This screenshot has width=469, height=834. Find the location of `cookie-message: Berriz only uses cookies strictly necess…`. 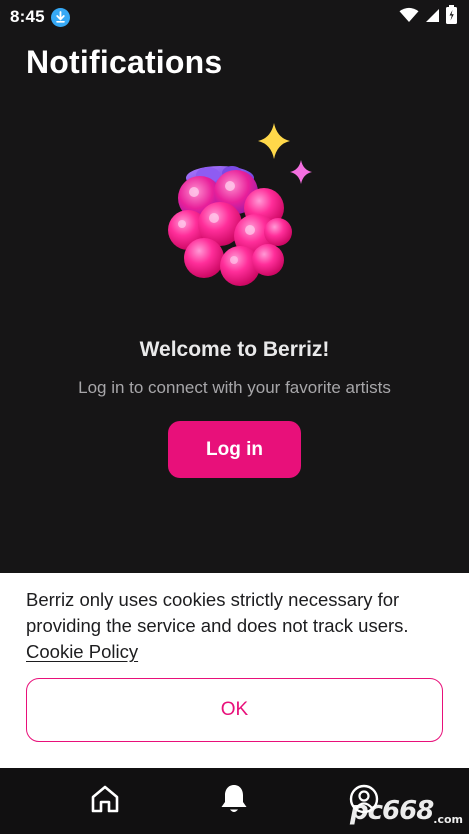

cookie-message: Berriz only uses cookies strictly necess… is located at coordinates (236, 626).